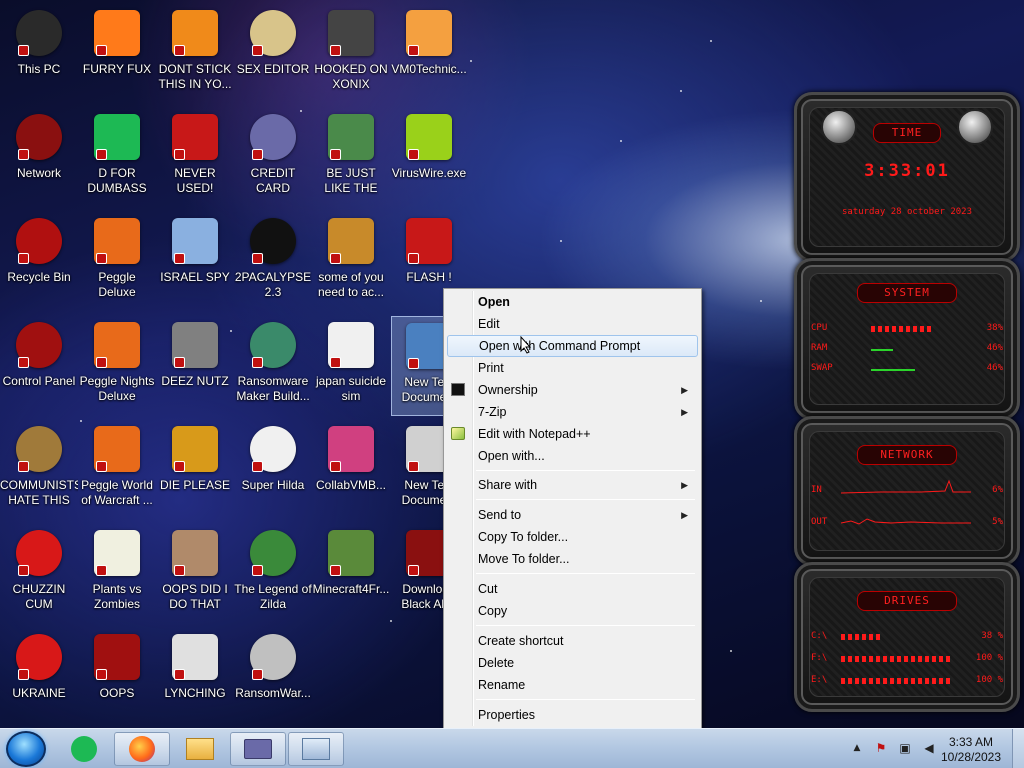  What do you see at coordinates (26, 749) in the screenshot?
I see `start-button` at bounding box center [26, 749].